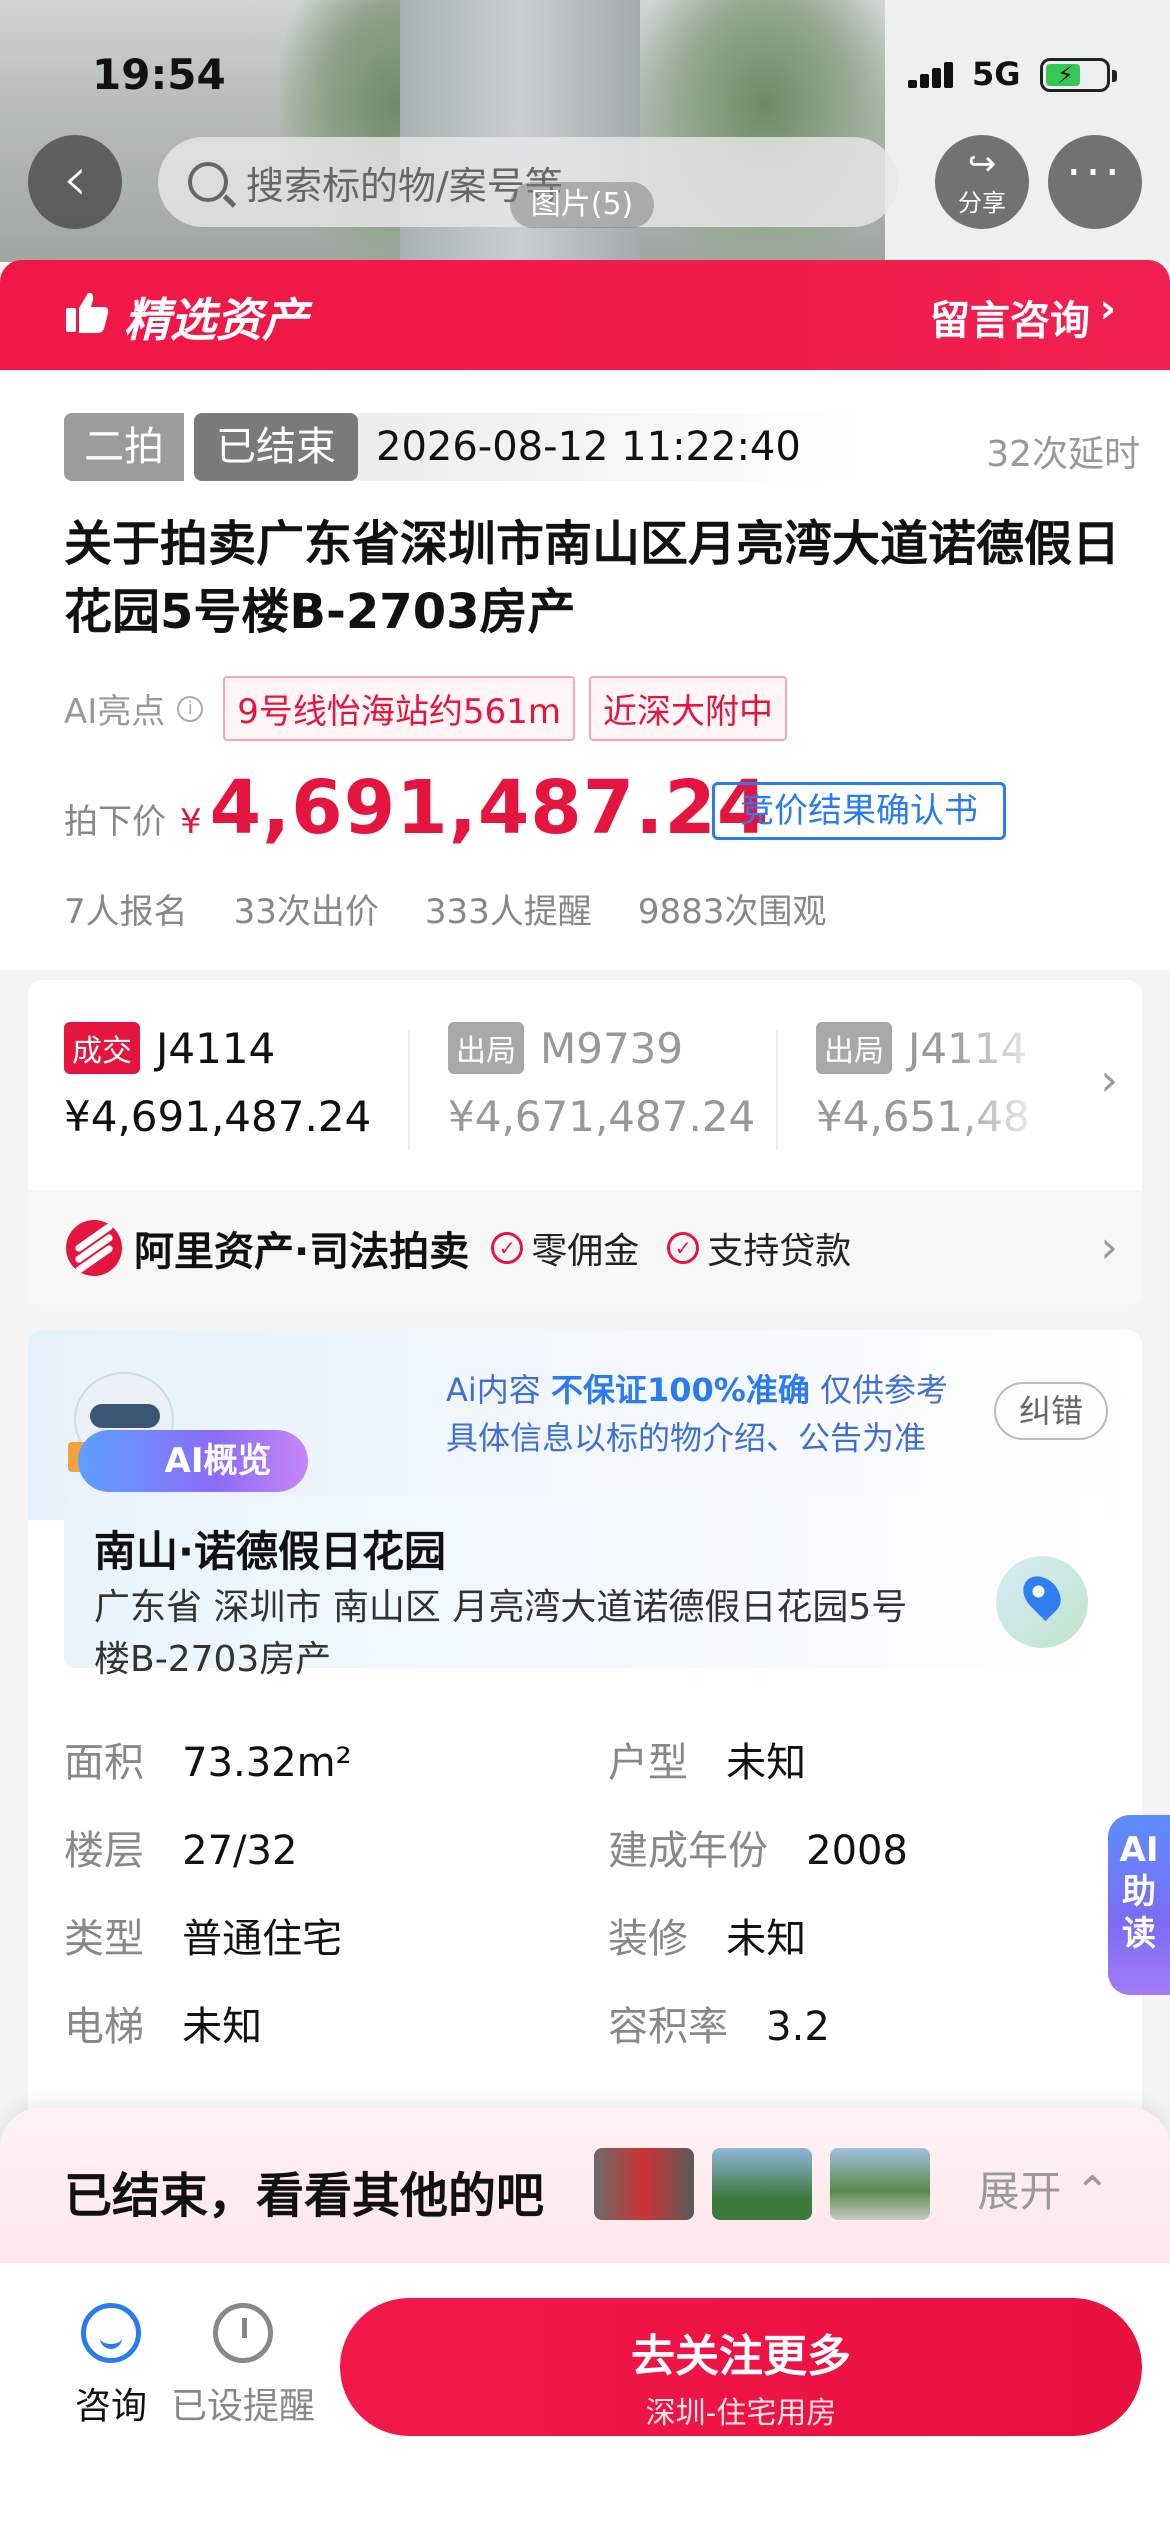 The image size is (1170, 2532). What do you see at coordinates (276, 447) in the screenshot?
I see `status-tag: 已结束` at bounding box center [276, 447].